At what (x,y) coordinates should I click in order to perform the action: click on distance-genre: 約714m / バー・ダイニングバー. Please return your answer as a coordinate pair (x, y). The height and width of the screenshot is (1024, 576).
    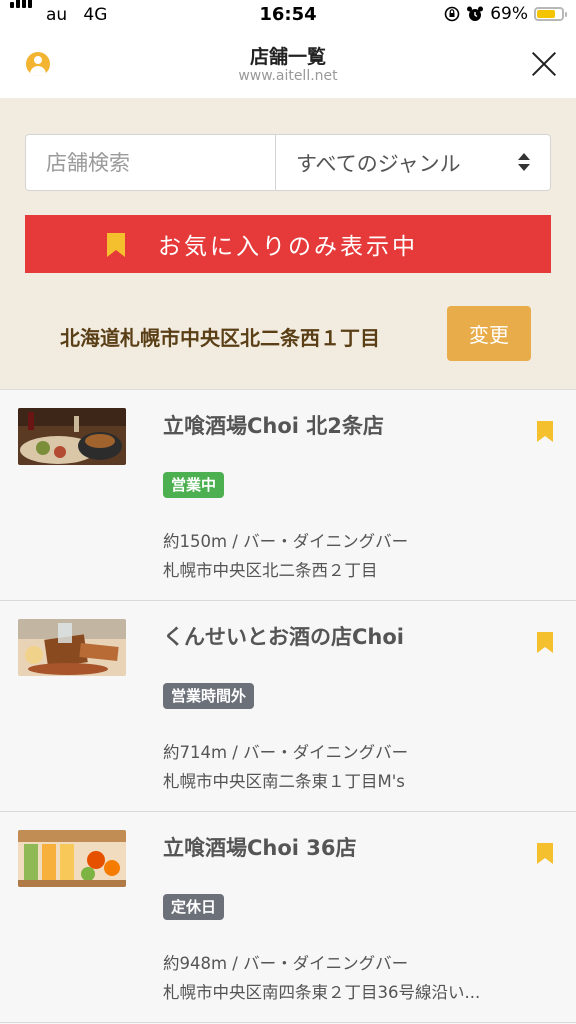
    Looking at the image, I should click on (286, 752).